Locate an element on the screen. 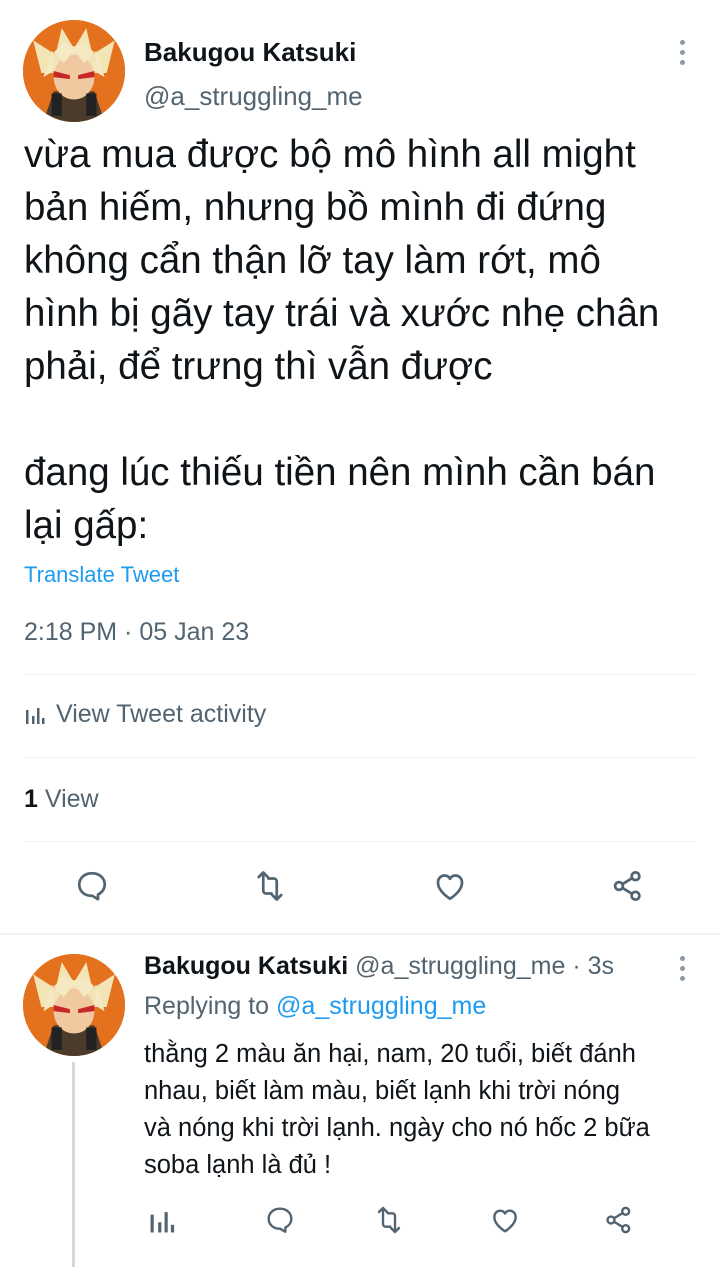  thread-line is located at coordinates (73, 1164).